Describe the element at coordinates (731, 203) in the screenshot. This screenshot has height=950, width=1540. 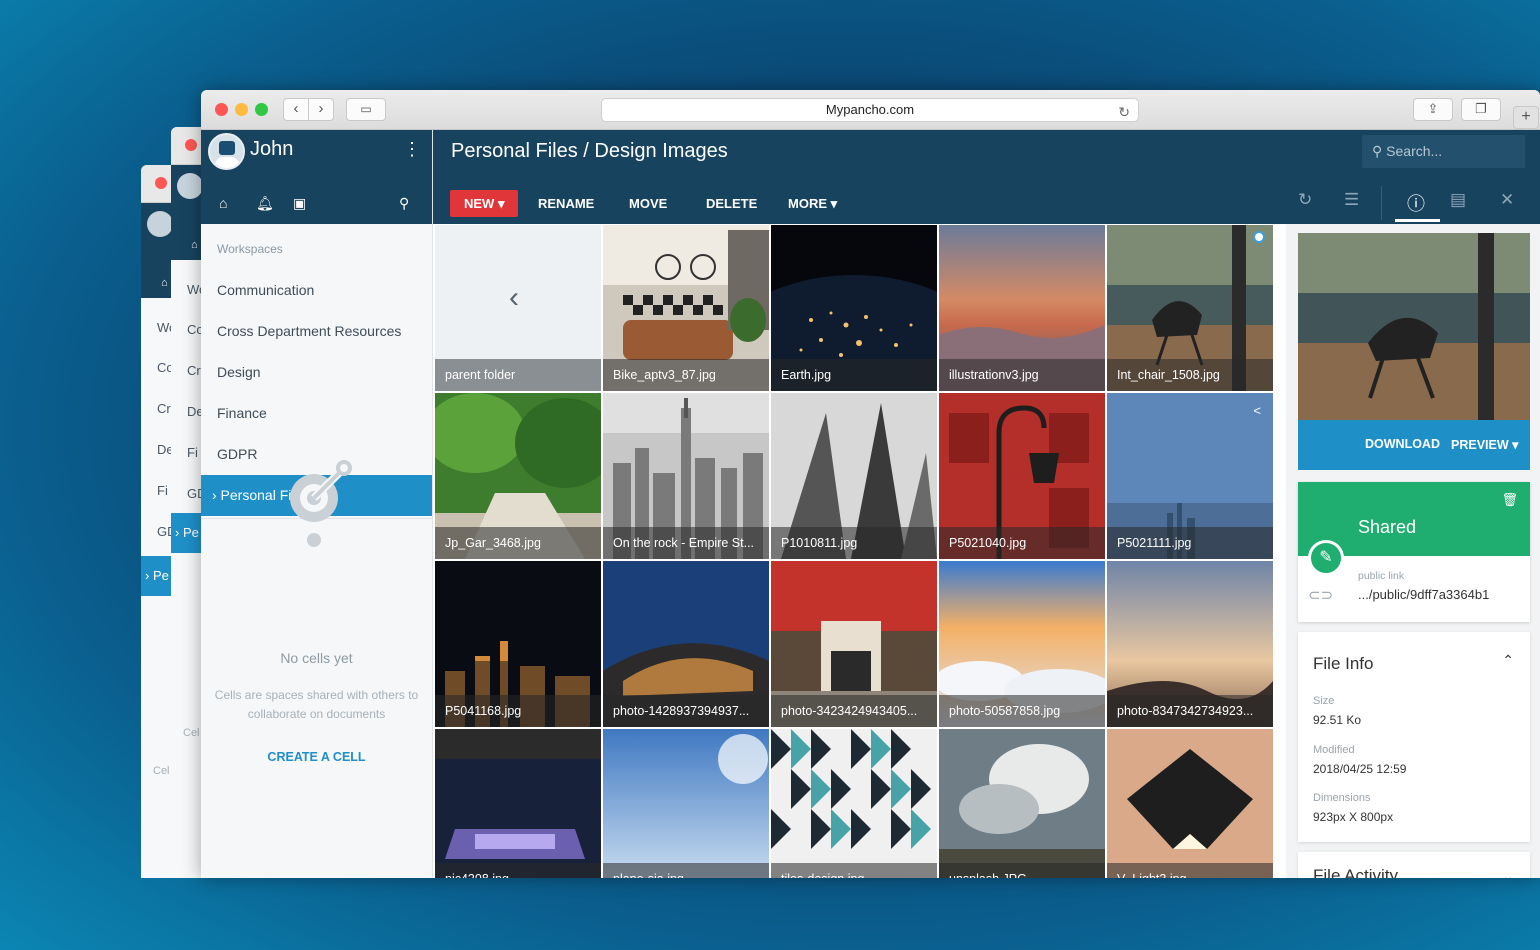
I see `delete-button: DELETE` at that location.